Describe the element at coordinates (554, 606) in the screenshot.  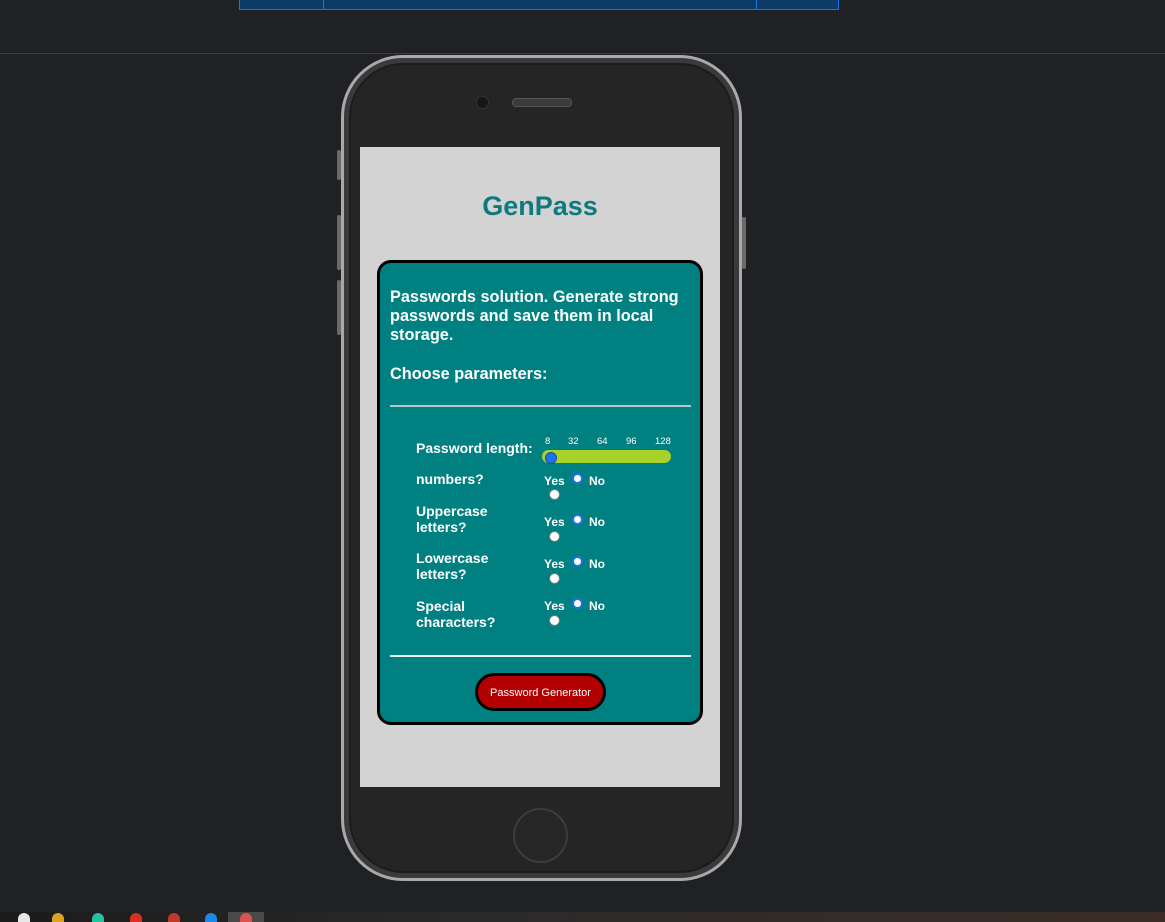
I see `special-yes-label: Yes` at that location.